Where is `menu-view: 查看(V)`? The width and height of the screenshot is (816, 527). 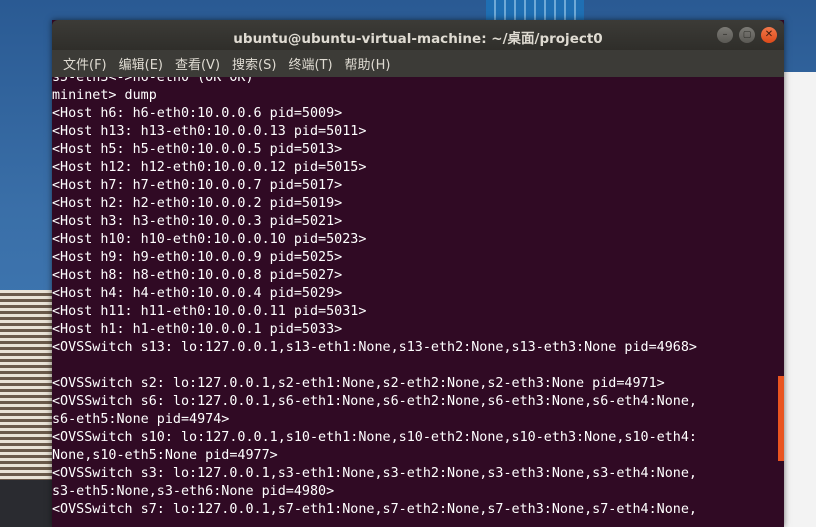 menu-view: 查看(V) is located at coordinates (197, 63).